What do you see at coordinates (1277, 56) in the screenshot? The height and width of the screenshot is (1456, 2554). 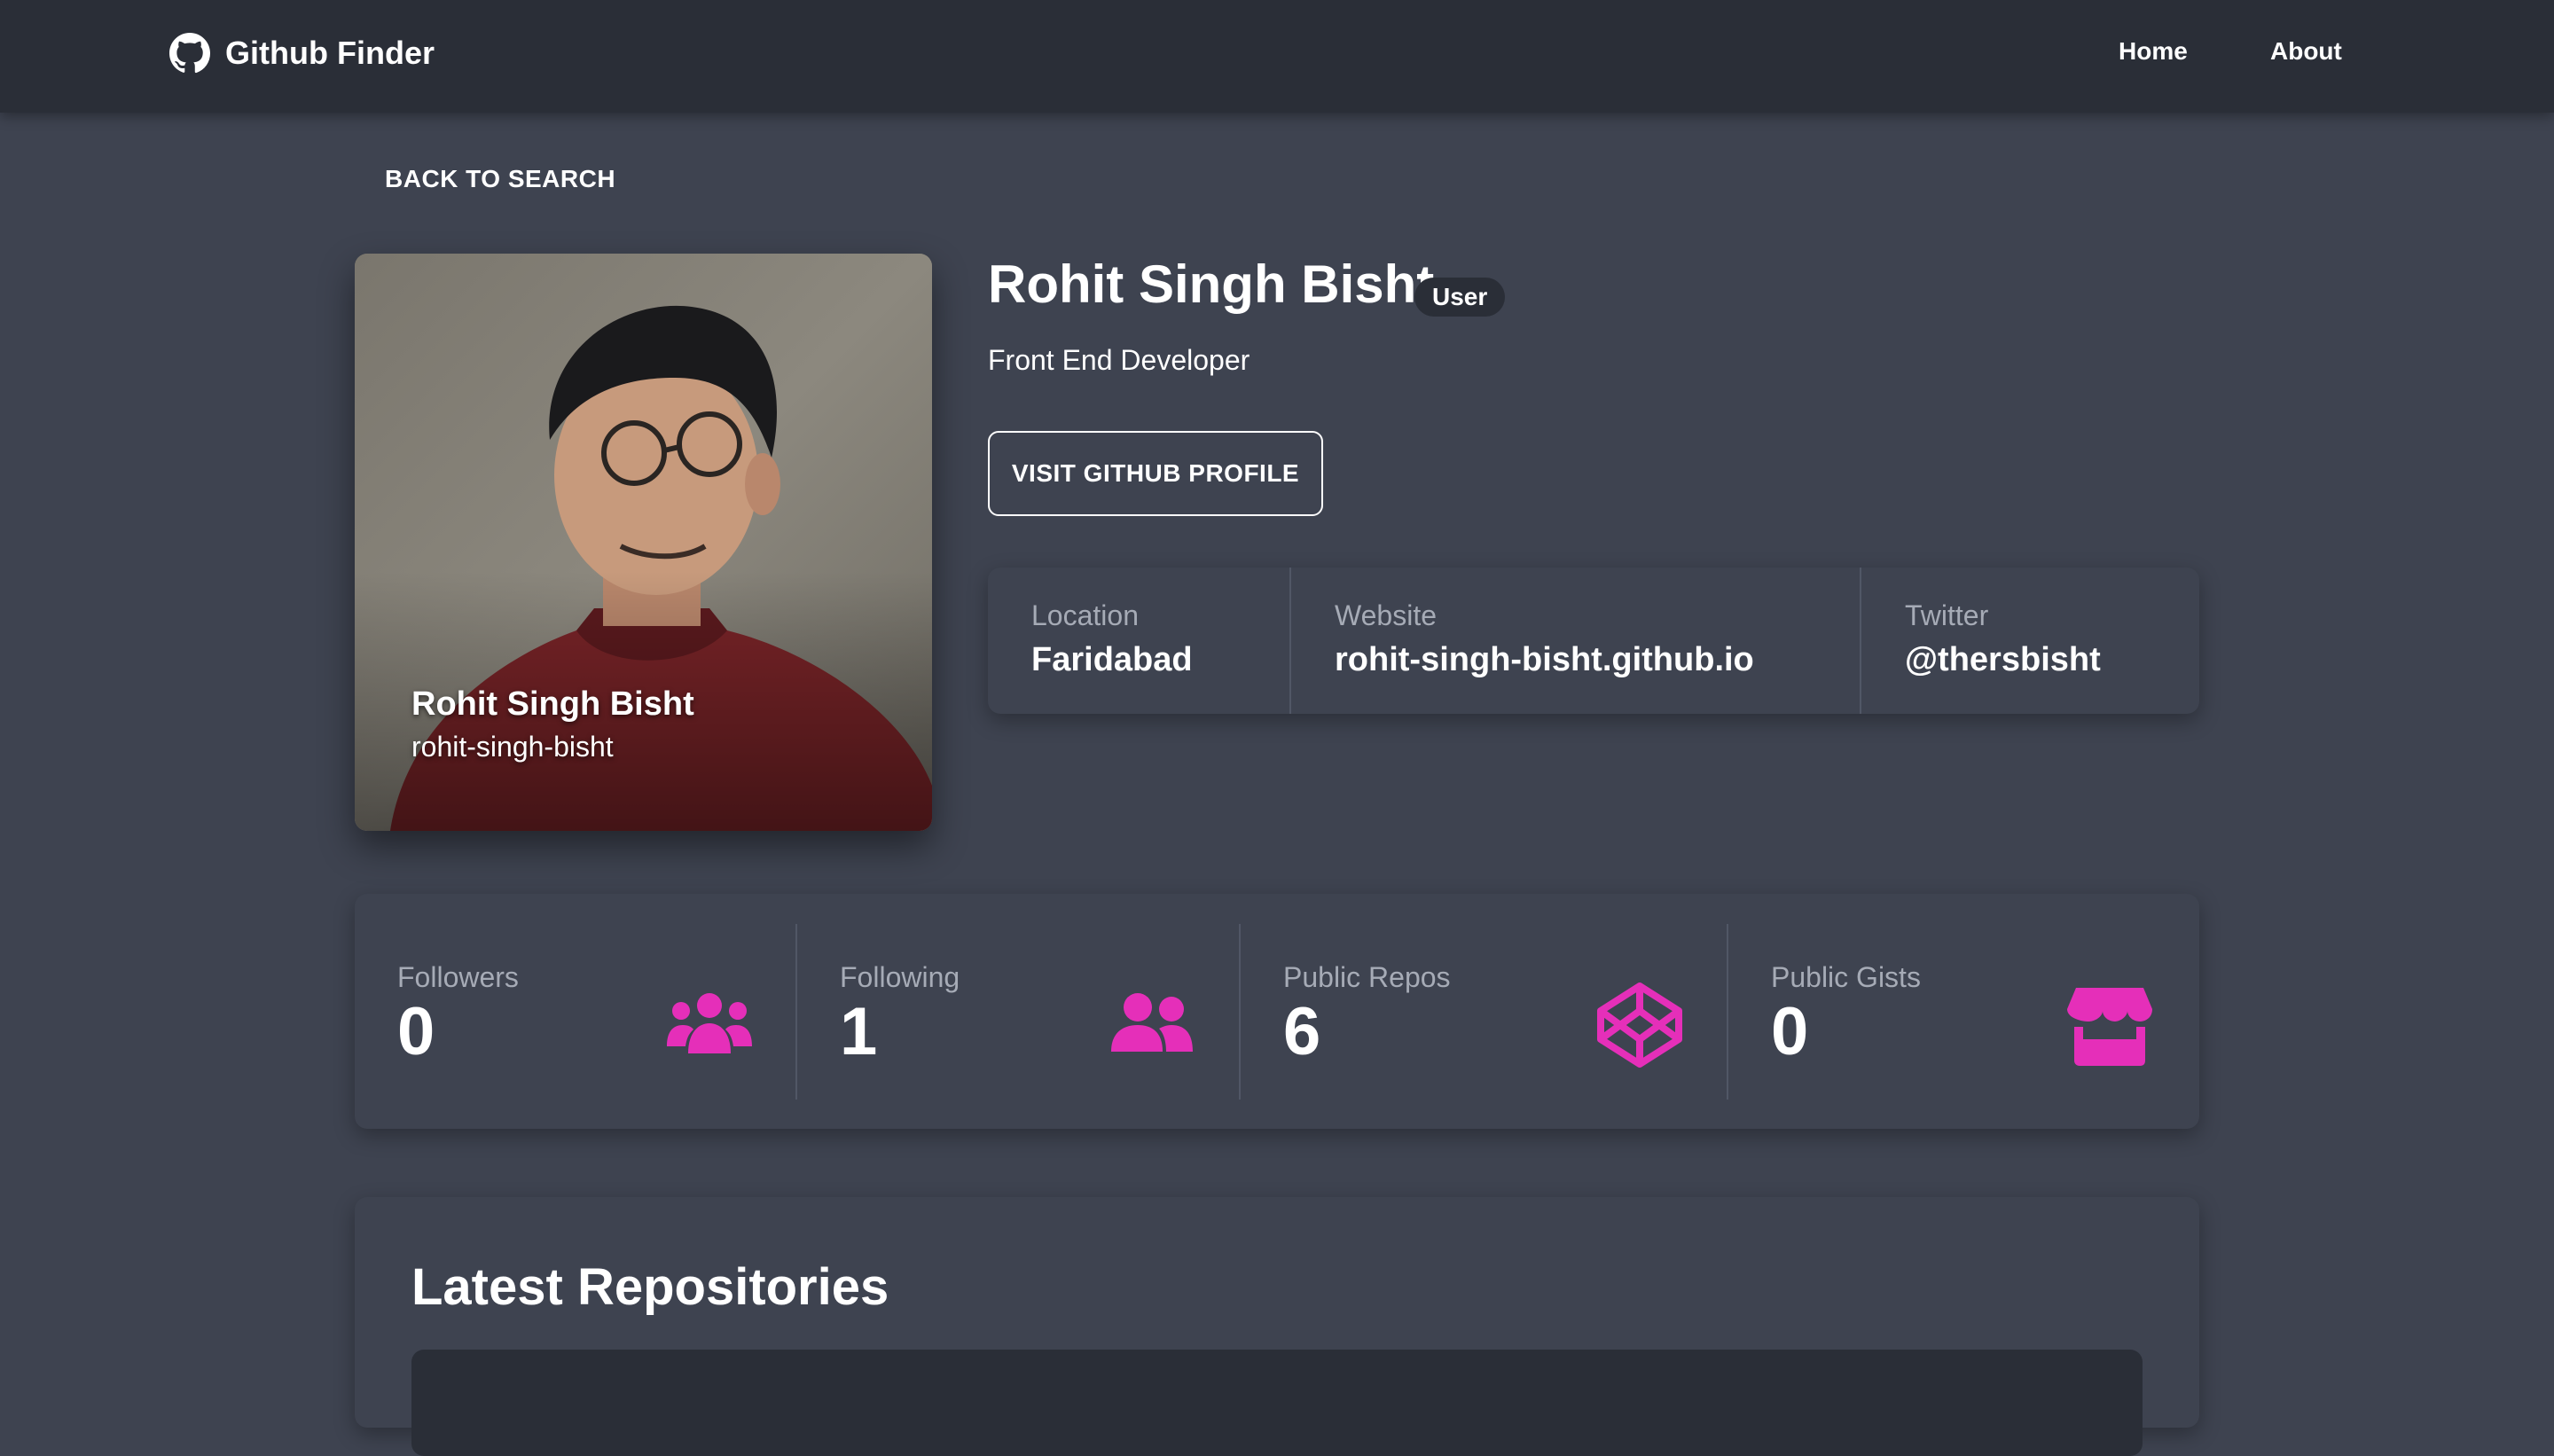 I see `navbar: Github Finder Home About` at bounding box center [1277, 56].